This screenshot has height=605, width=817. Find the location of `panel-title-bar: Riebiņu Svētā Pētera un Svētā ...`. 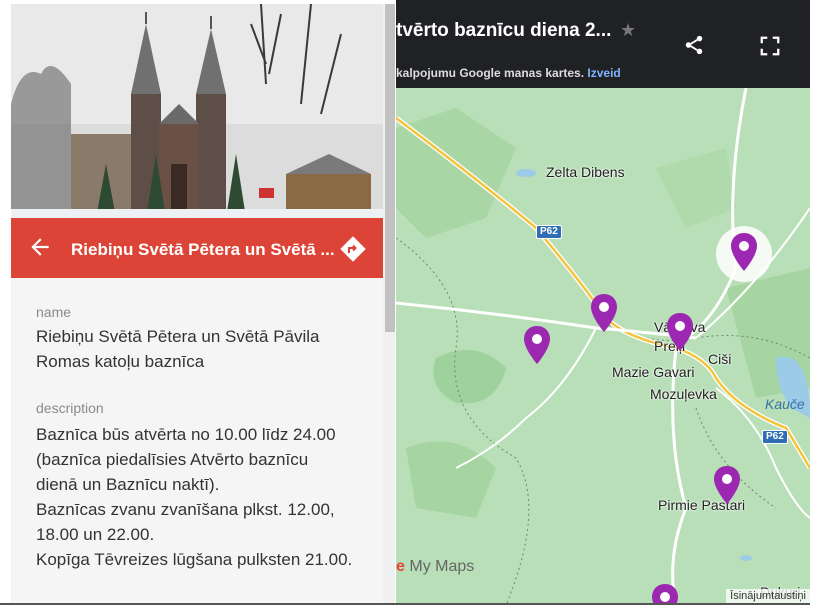

panel-title-bar: Riebiņu Svētā Pētera un Svētā ... is located at coordinates (197, 248).